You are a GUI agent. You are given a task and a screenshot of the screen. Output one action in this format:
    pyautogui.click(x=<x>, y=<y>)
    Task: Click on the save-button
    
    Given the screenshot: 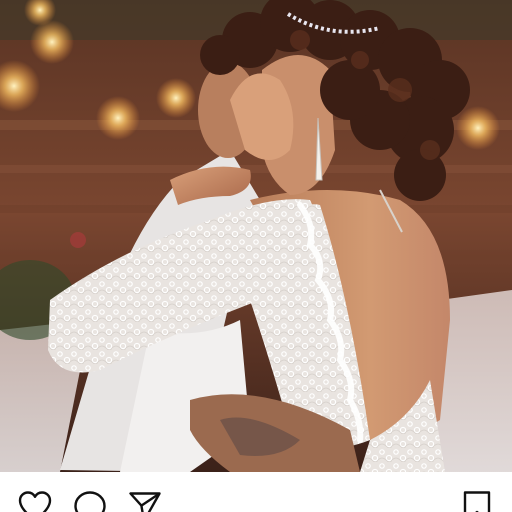 What is the action you would take?
    pyautogui.click(x=477, y=501)
    